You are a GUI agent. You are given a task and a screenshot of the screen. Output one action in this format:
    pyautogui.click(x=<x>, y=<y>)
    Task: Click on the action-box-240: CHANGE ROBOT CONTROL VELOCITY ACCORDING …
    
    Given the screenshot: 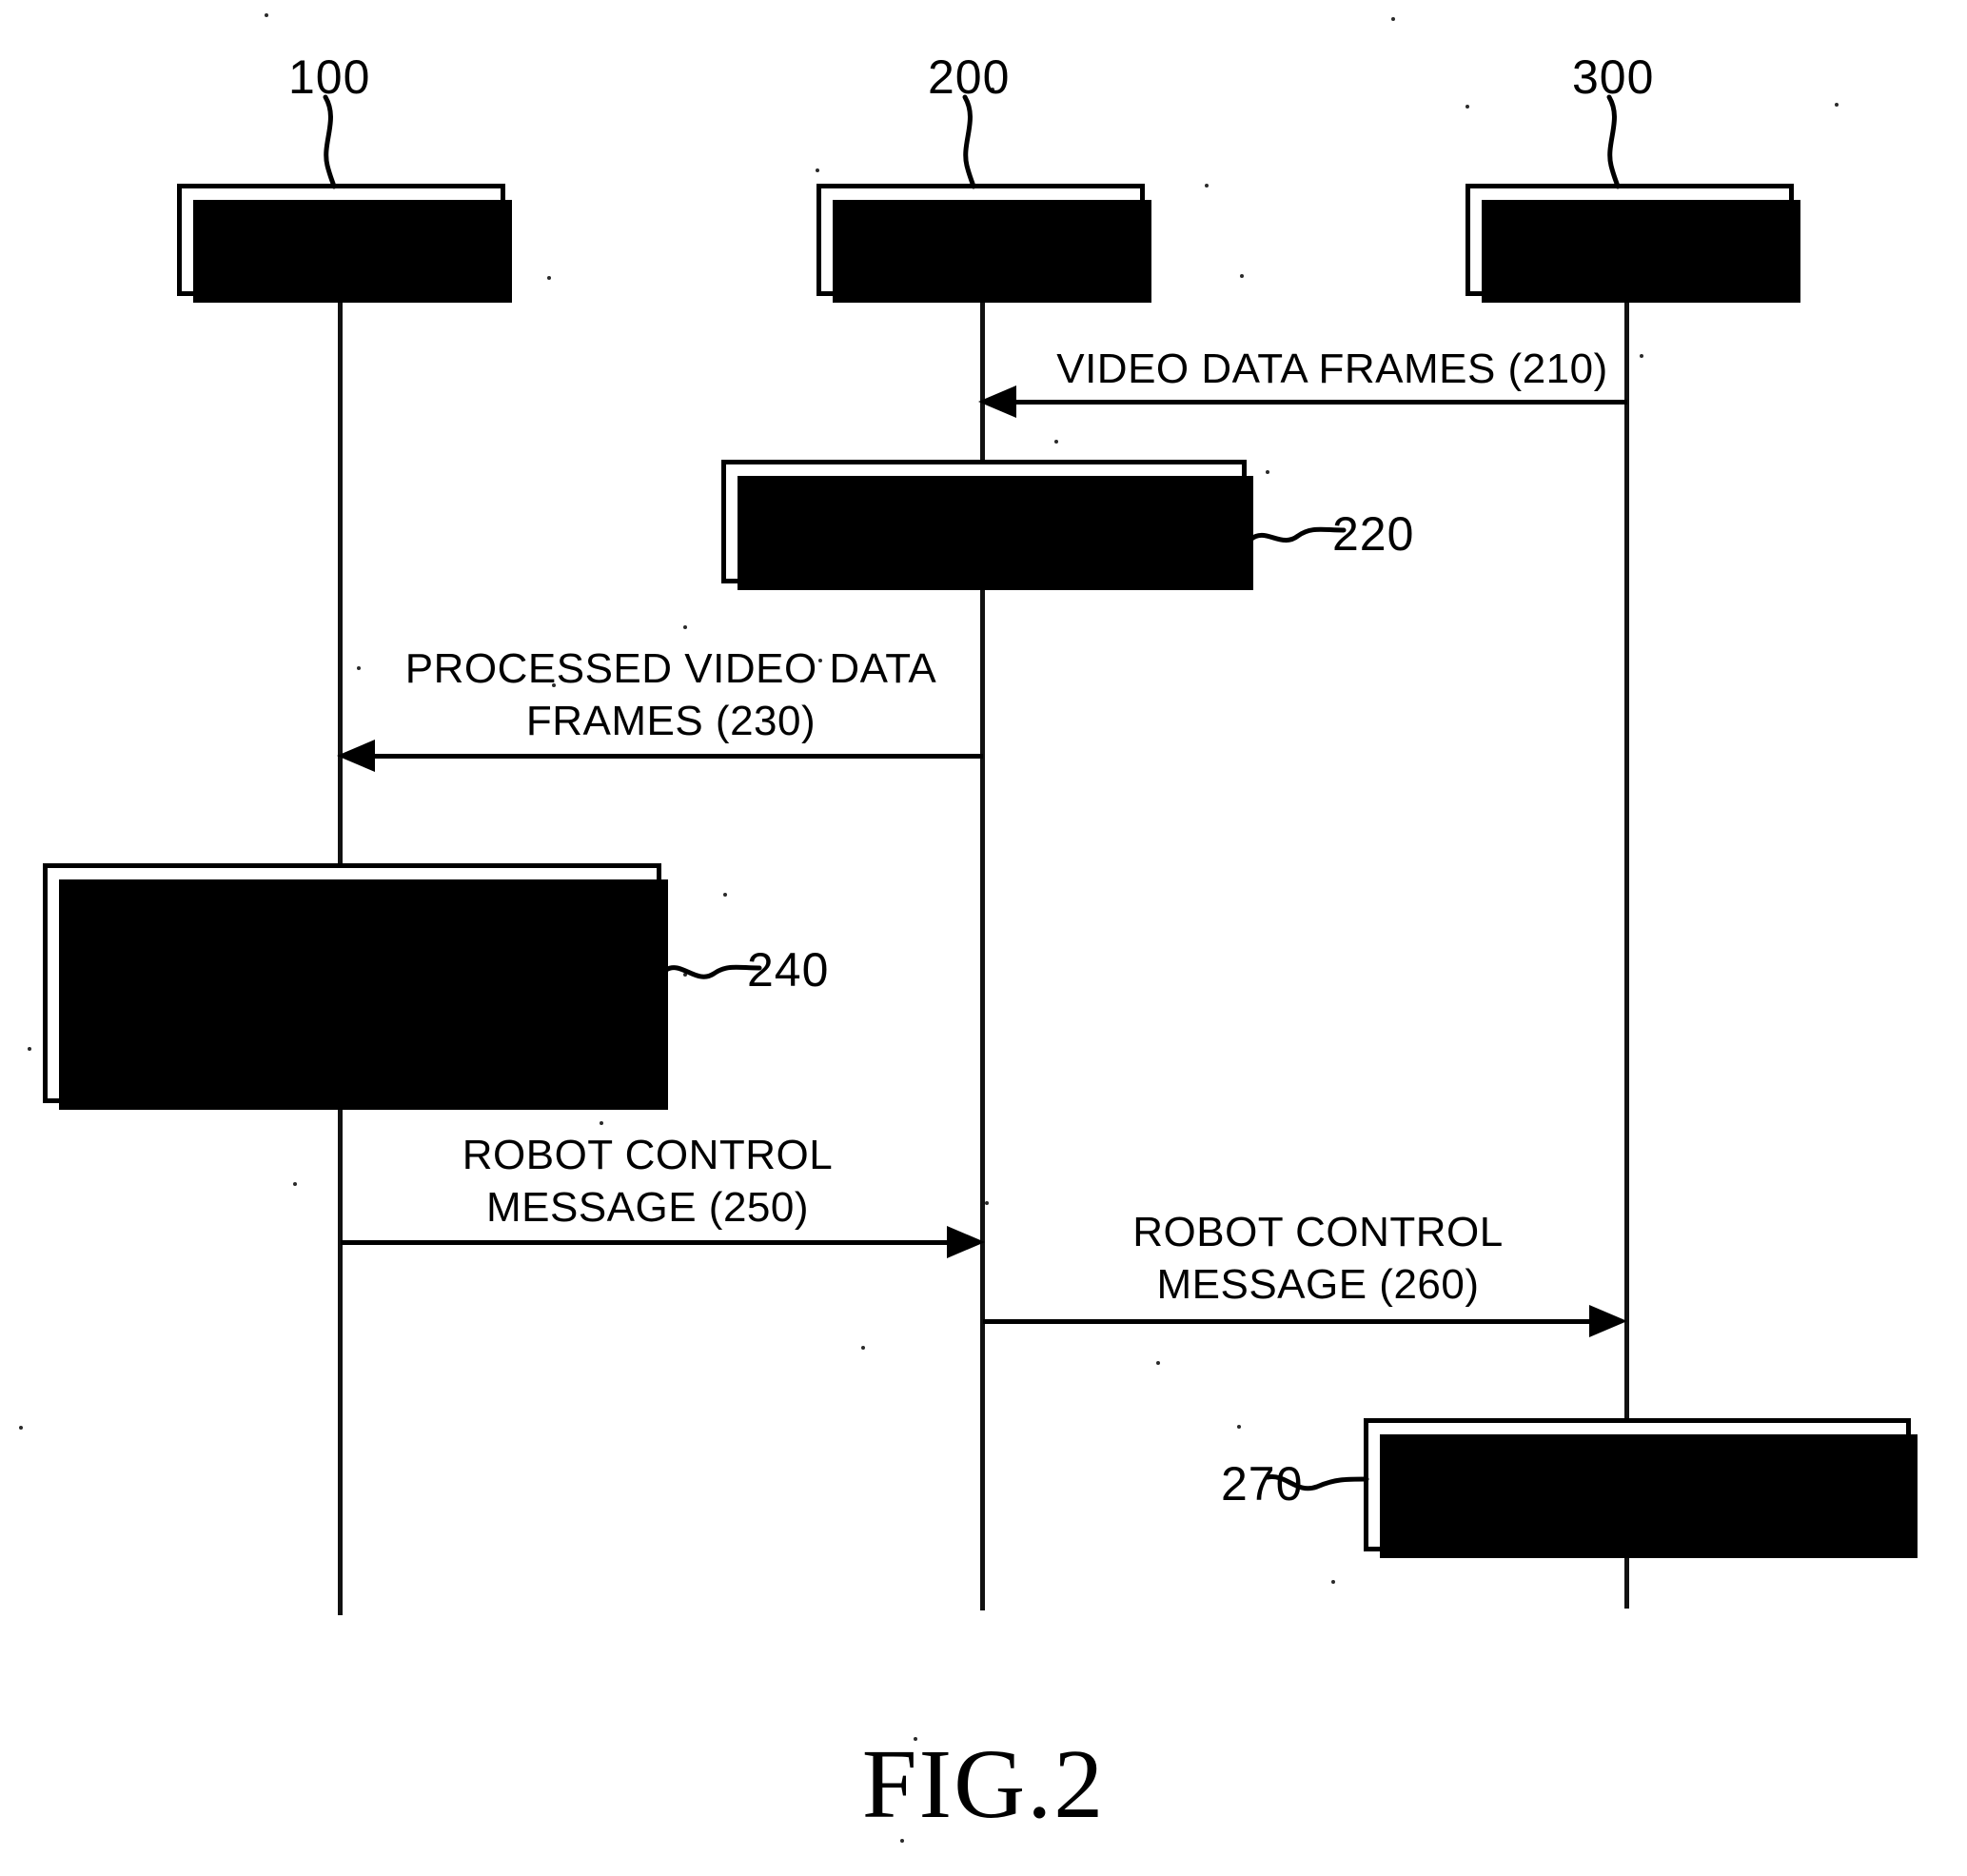 What is the action you would take?
    pyautogui.click(x=355, y=986)
    